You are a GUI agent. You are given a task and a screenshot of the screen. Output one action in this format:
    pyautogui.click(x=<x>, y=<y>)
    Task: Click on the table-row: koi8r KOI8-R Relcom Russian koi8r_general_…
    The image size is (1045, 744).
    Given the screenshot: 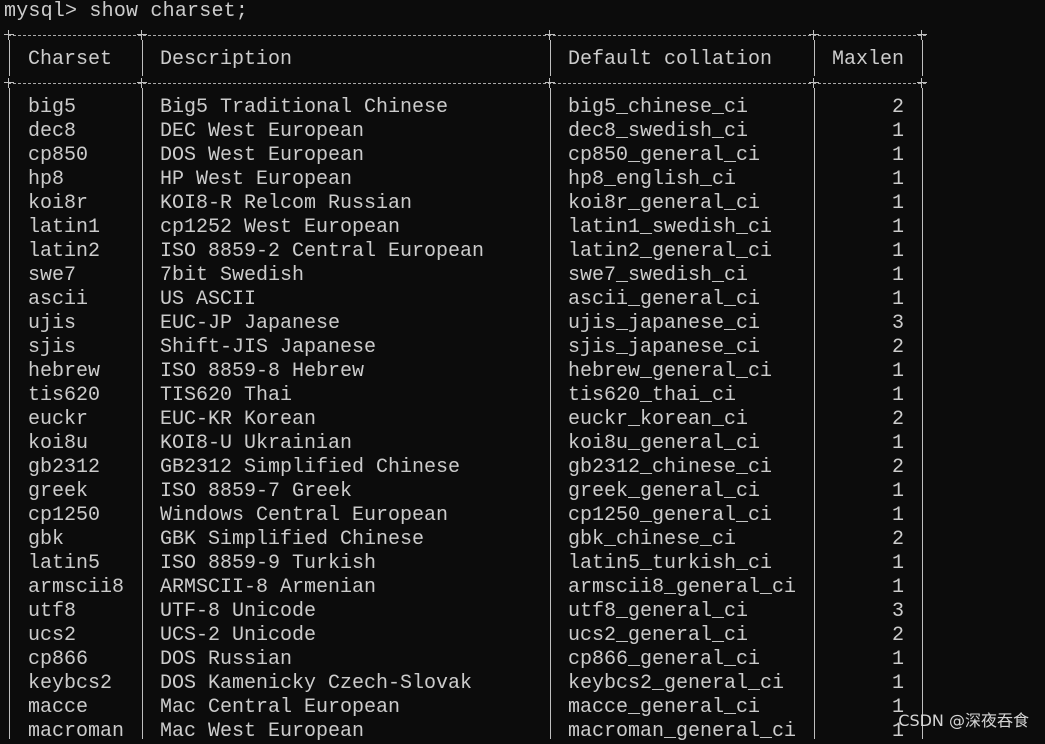 What is the action you would take?
    pyautogui.click(x=522, y=204)
    